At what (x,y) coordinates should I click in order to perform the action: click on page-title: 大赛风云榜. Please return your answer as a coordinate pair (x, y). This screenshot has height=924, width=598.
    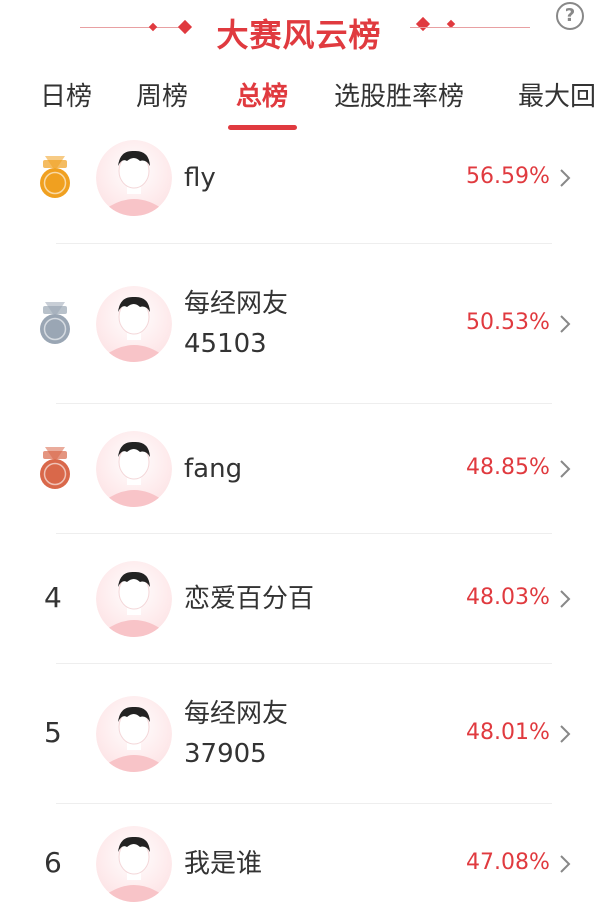
    Looking at the image, I should click on (299, 35).